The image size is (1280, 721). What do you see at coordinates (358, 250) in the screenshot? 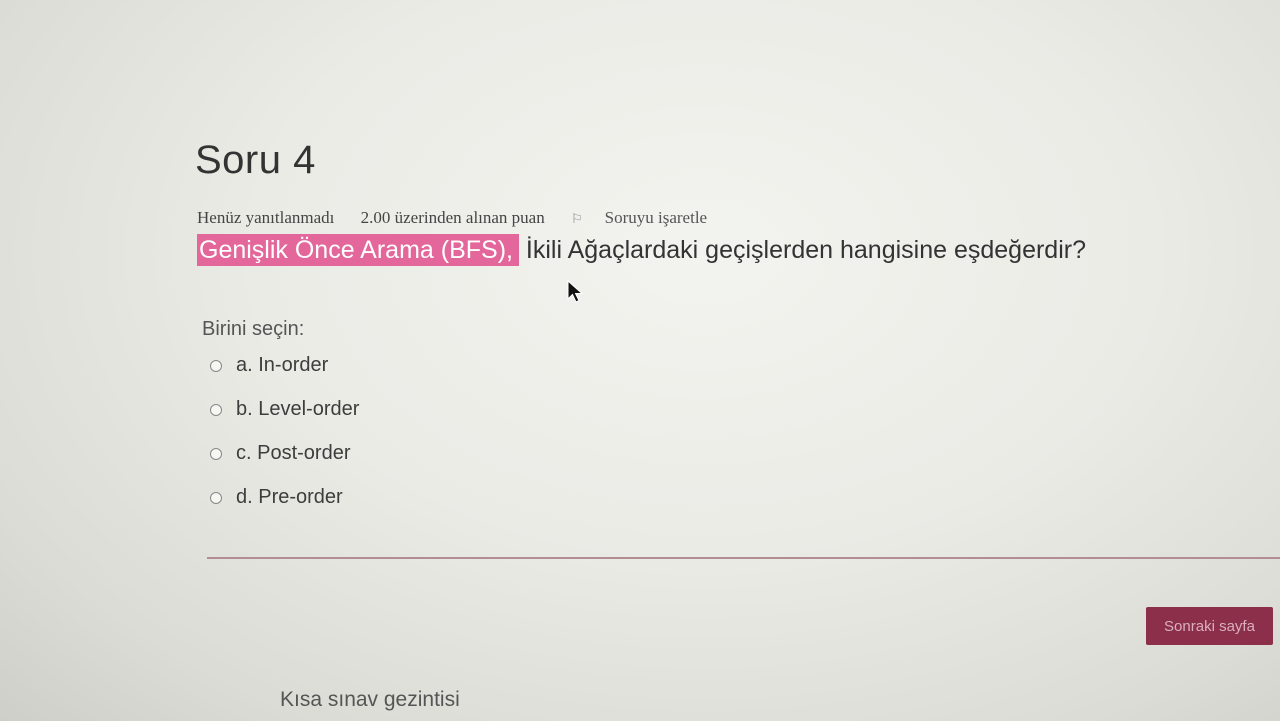
I see `question-text-highlighted: Genişlik Önce Arama (BFS),` at bounding box center [358, 250].